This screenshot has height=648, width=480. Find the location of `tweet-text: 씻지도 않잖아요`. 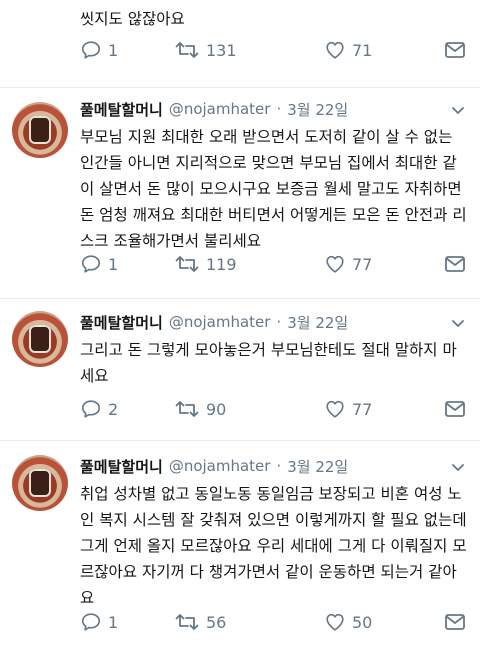

tweet-text: 씻지도 않잖아요 is located at coordinates (132, 19).